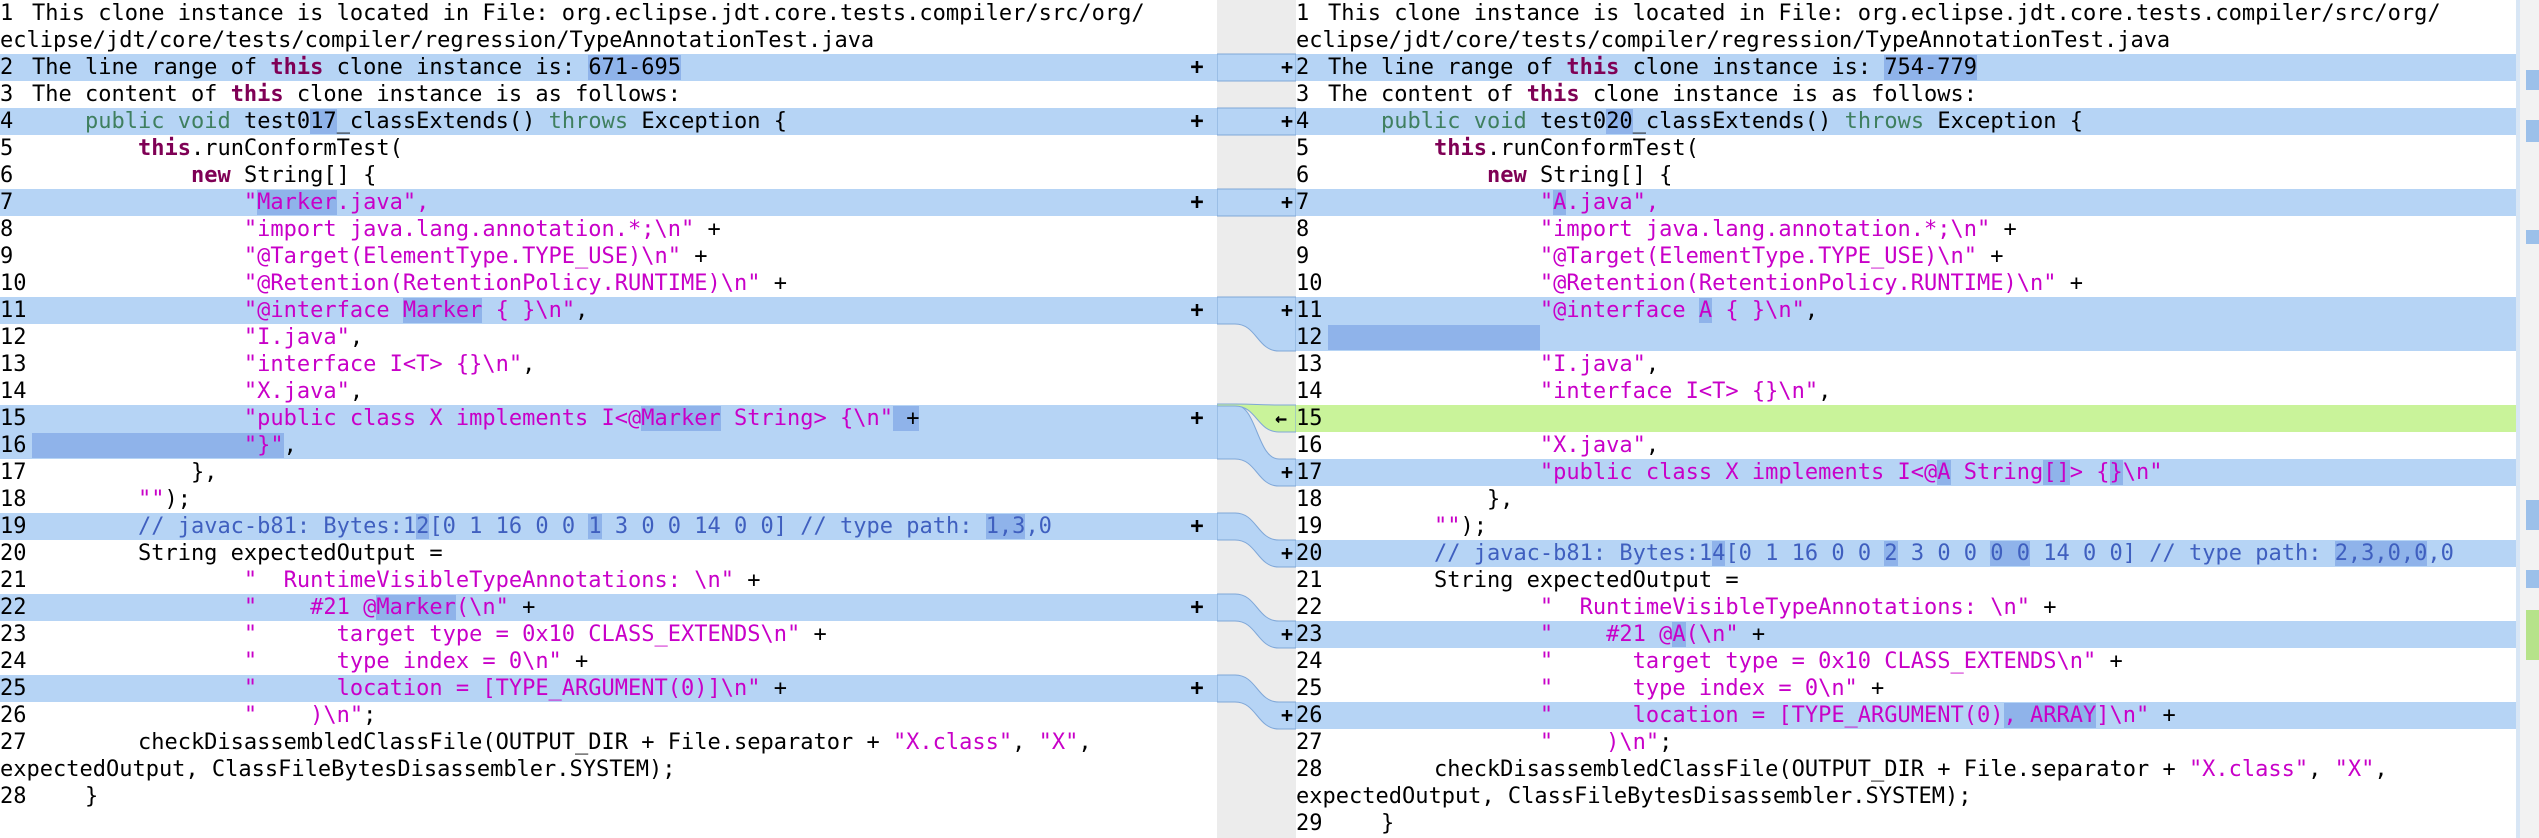 The image size is (2539, 838). I want to click on code-token: String[] {, so click(1599, 175).